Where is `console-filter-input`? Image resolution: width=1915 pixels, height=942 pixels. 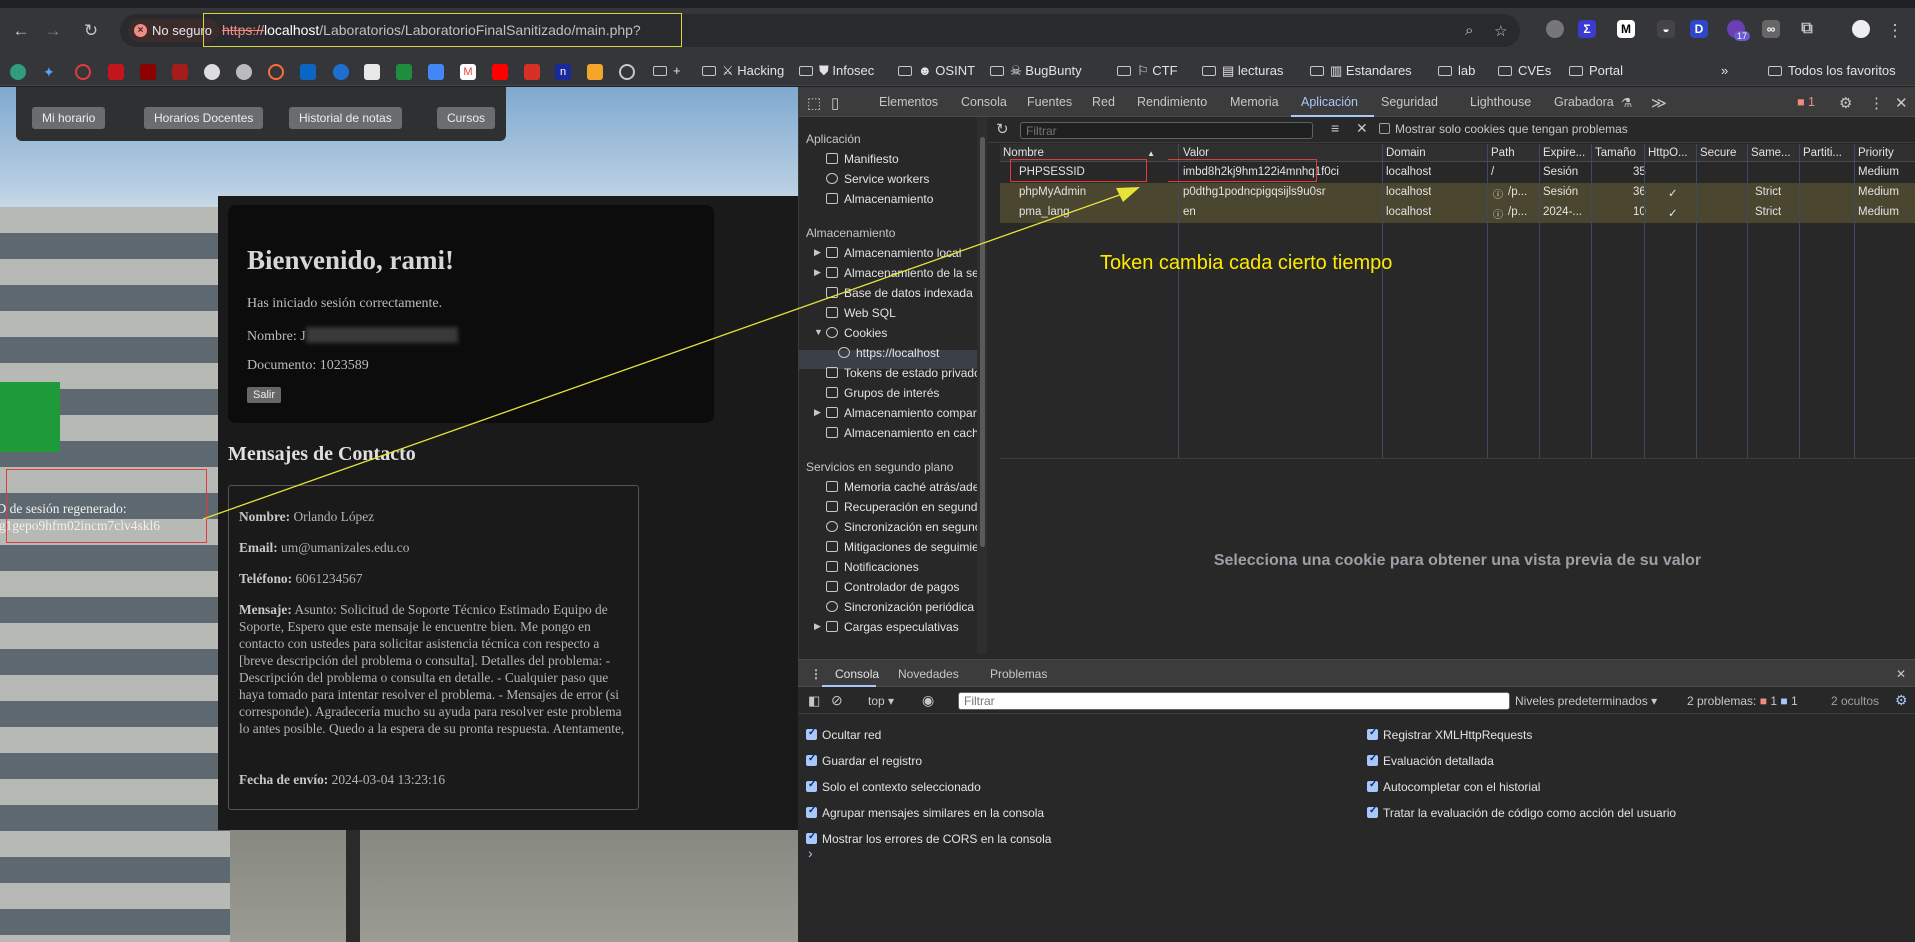
console-filter-input is located at coordinates (1234, 701).